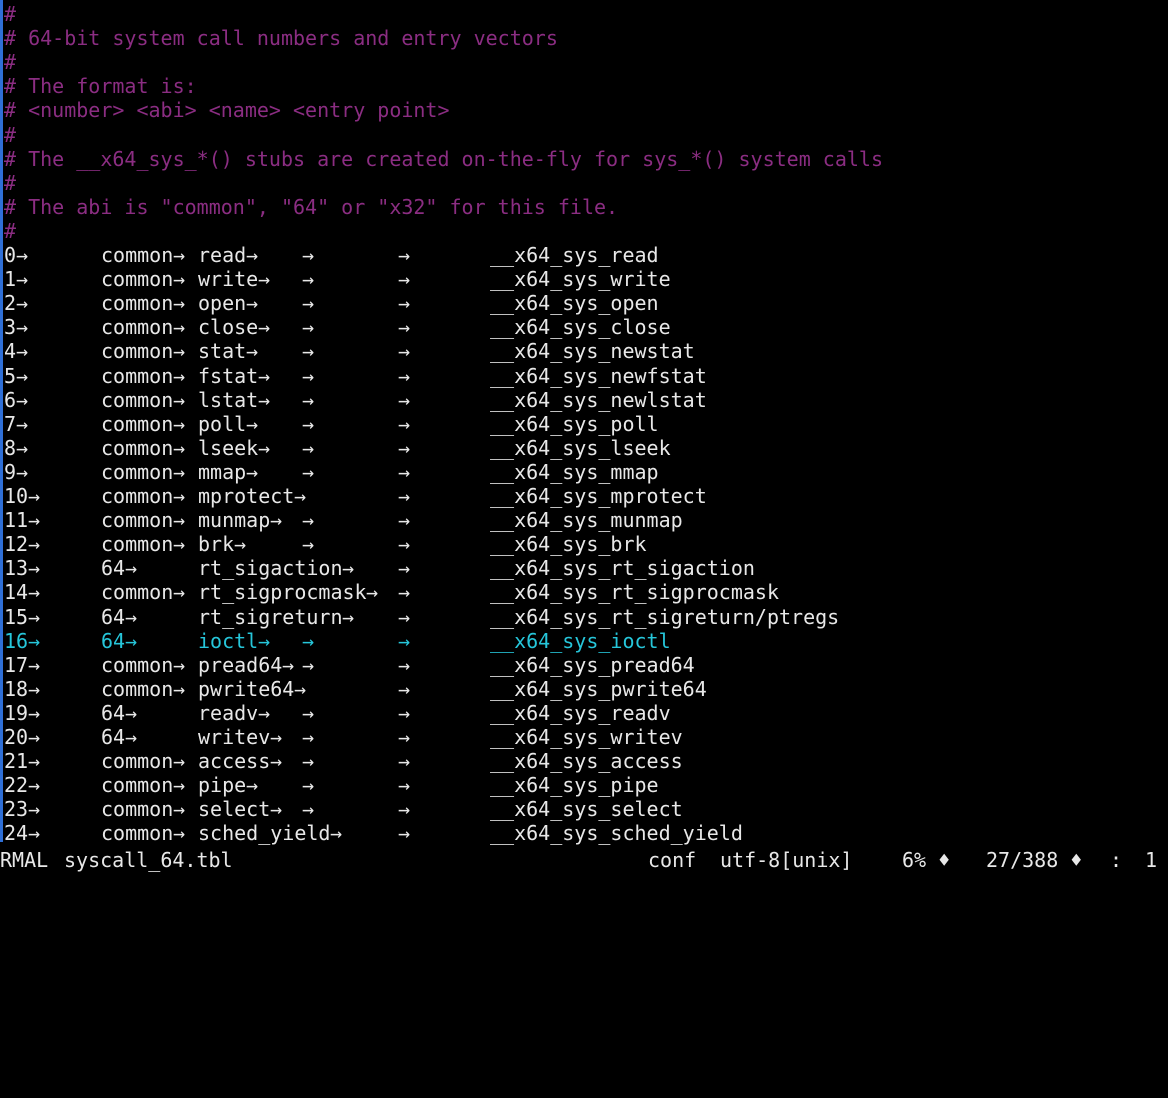 Image resolution: width=1168 pixels, height=1098 pixels. Describe the element at coordinates (592, 351) in the screenshot. I see `syscall-entry-point: __x64_sys_newstat` at that location.